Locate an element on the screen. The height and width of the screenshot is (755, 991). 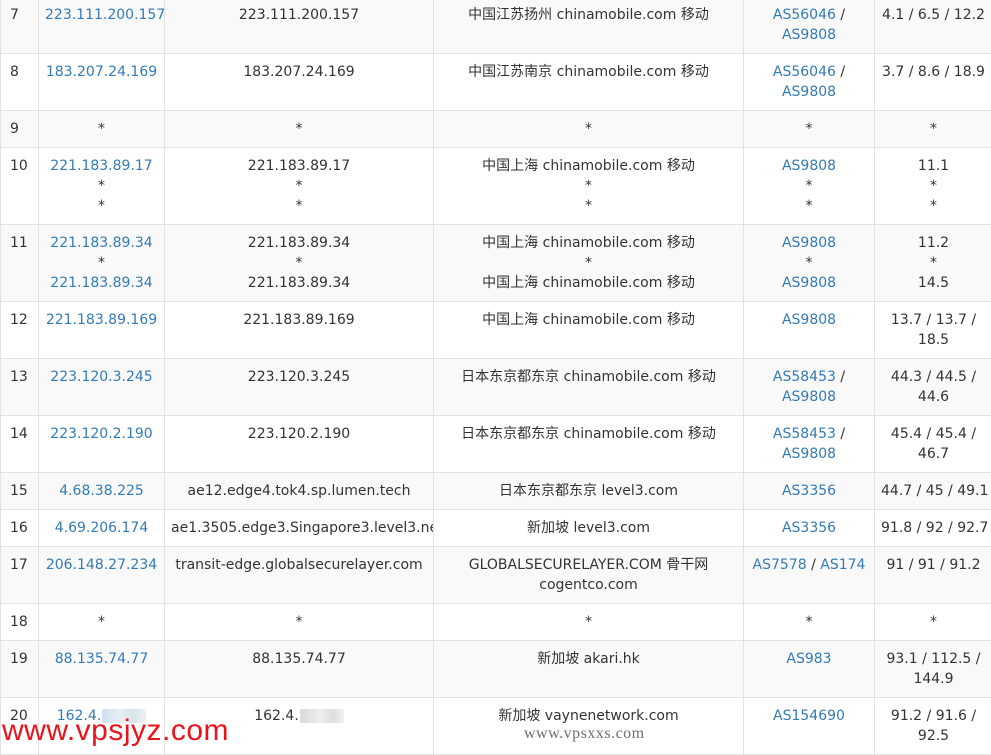
rtt-cell: * is located at coordinates (933, 622).